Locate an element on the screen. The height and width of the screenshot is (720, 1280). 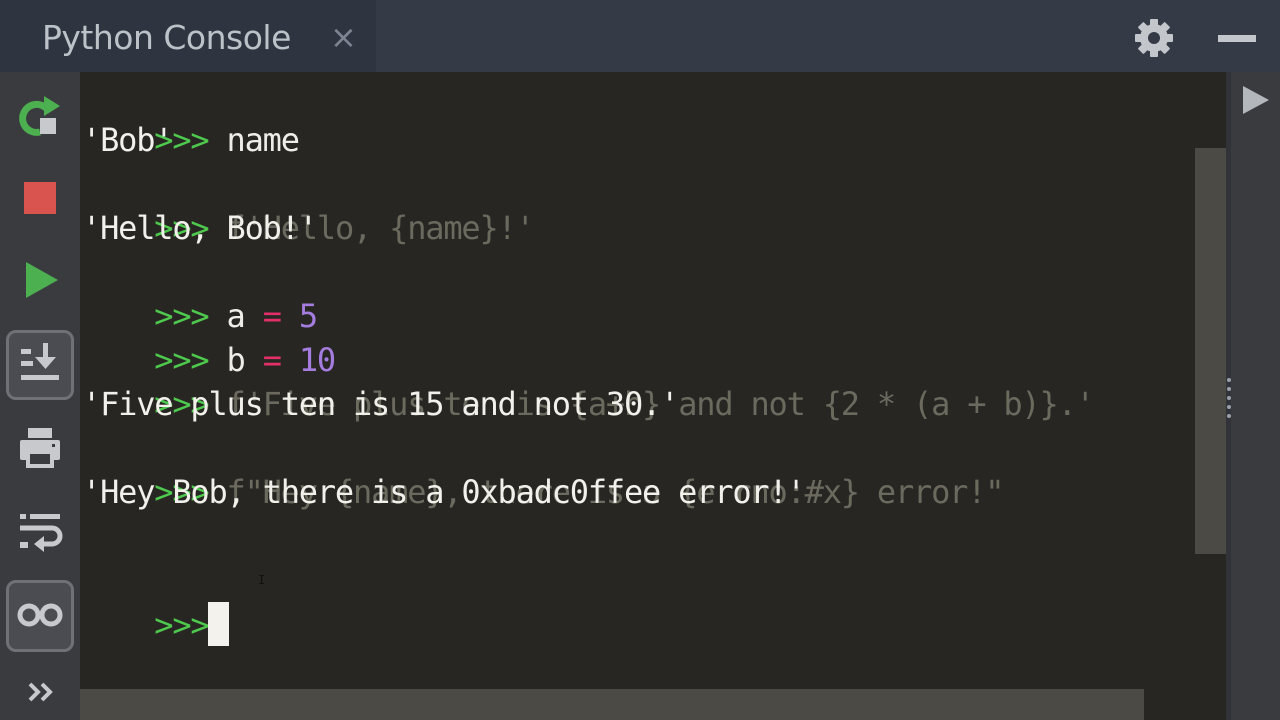
console-line-output: 'Hello, Bob!' is located at coordinates (200, 228).